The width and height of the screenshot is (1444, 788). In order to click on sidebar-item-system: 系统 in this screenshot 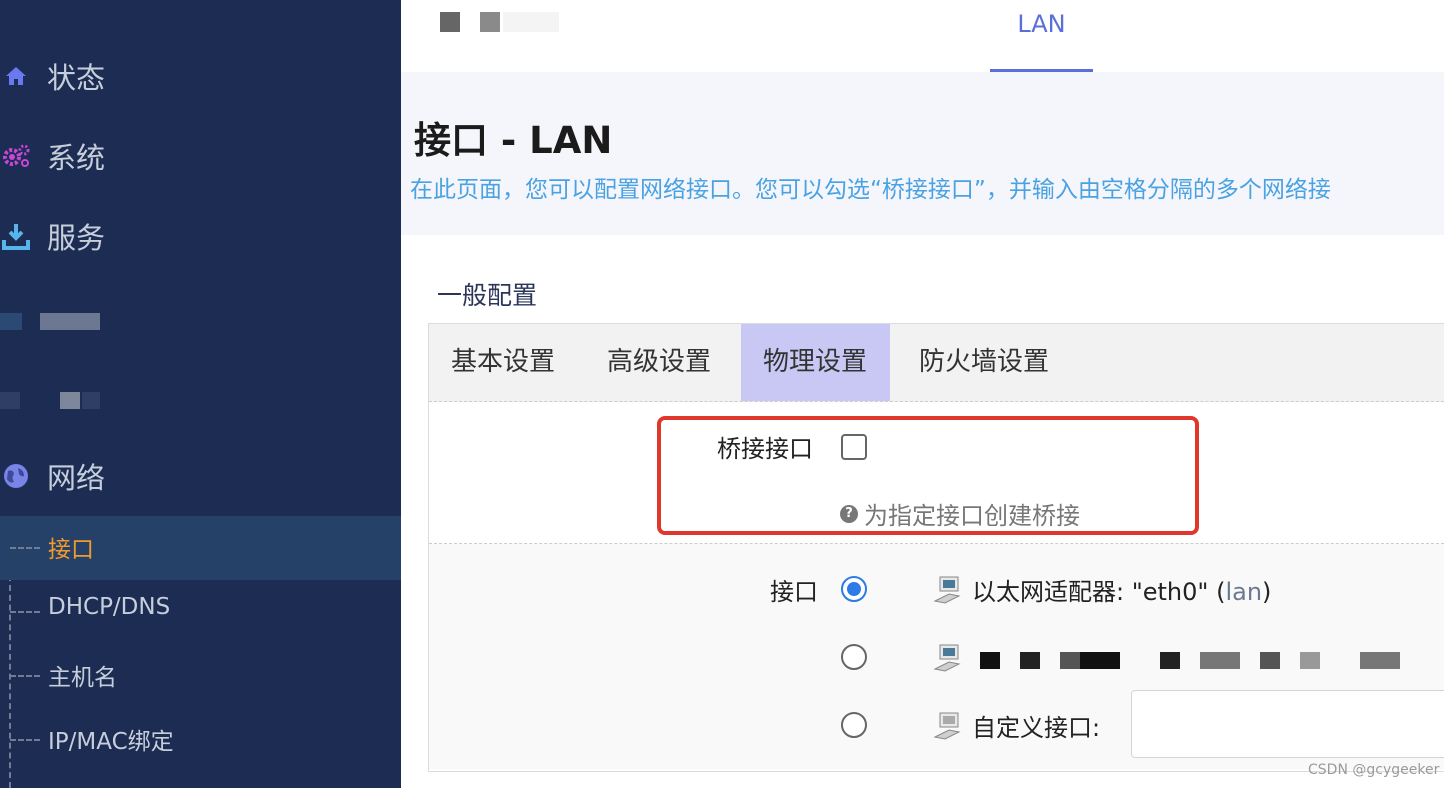, I will do `click(200, 156)`.